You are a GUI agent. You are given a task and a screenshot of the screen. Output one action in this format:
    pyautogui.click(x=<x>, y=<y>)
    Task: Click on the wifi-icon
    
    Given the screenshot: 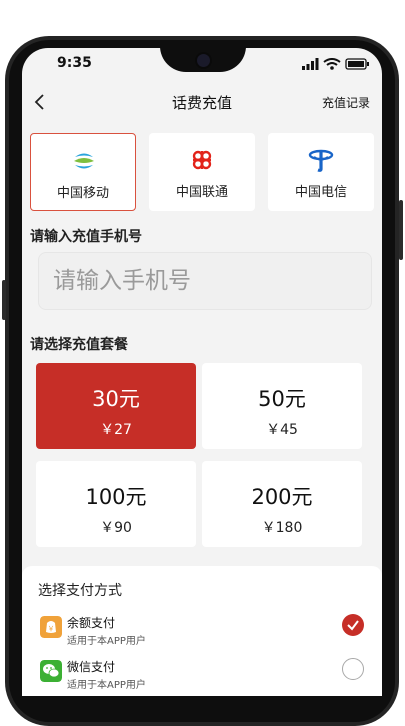 What is the action you would take?
    pyautogui.click(x=332, y=64)
    